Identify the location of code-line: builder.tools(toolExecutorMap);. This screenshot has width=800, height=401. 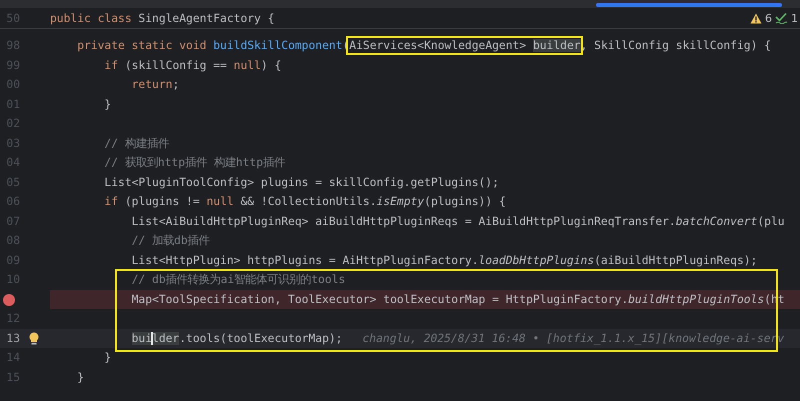
(236, 338).